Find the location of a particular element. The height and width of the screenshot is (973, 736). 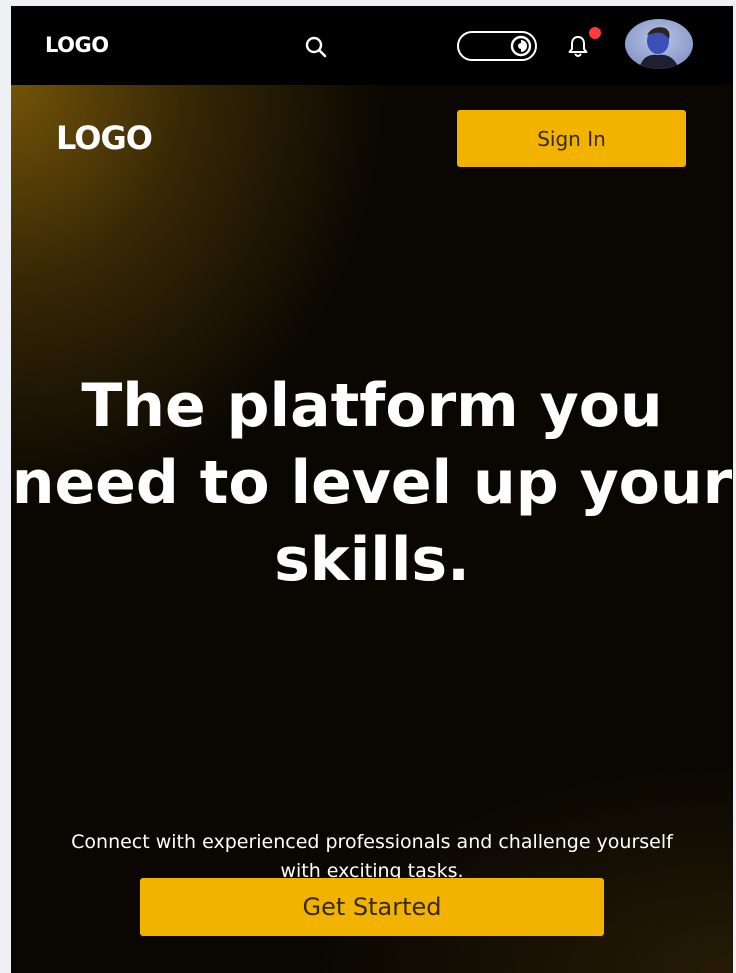

search-icon is located at coordinates (316, 47).